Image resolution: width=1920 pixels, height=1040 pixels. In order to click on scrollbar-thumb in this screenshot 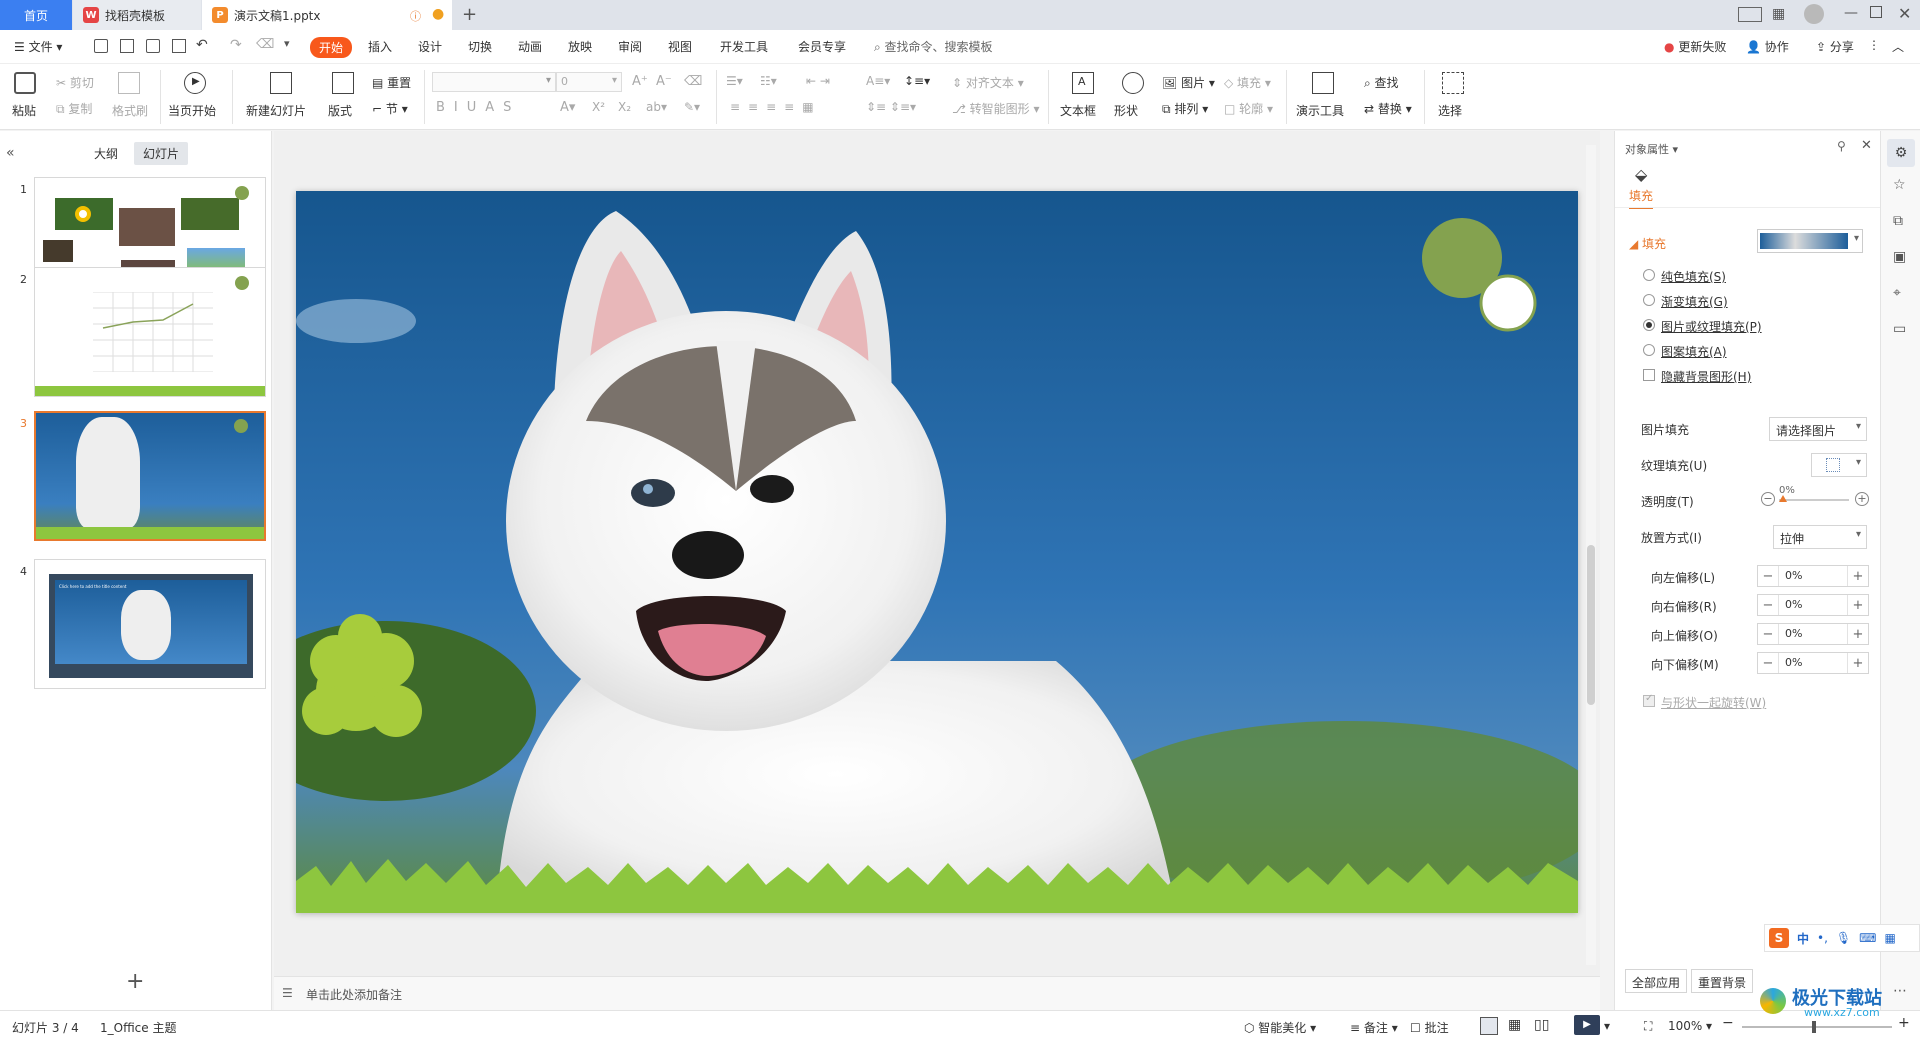, I will do `click(1591, 625)`.